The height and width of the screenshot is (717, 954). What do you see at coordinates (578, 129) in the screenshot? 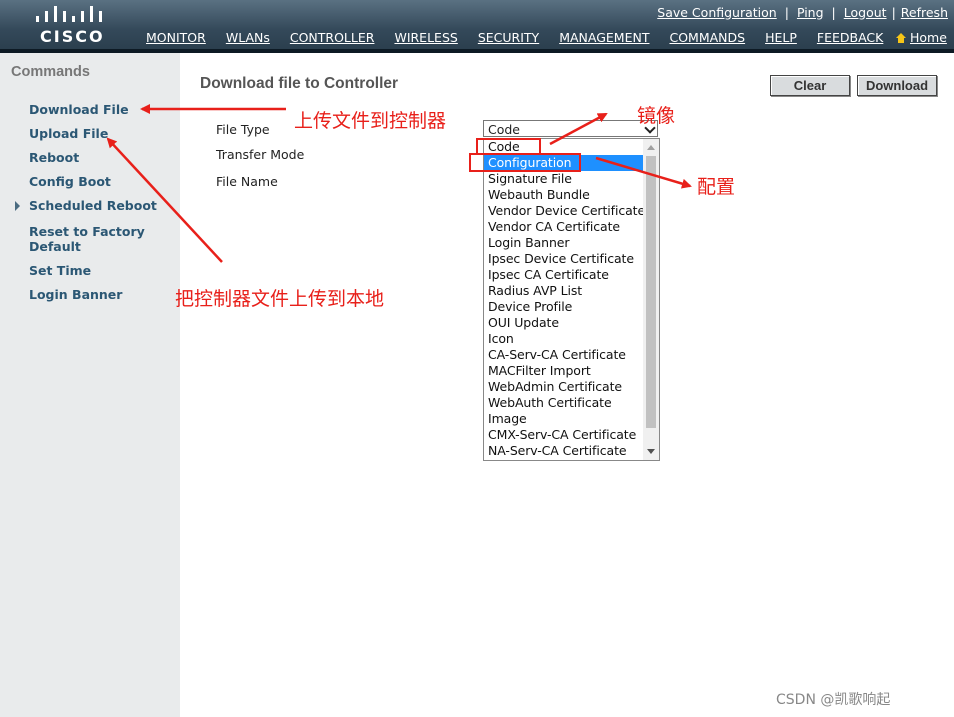
I see `arrow-to-code-option` at bounding box center [578, 129].